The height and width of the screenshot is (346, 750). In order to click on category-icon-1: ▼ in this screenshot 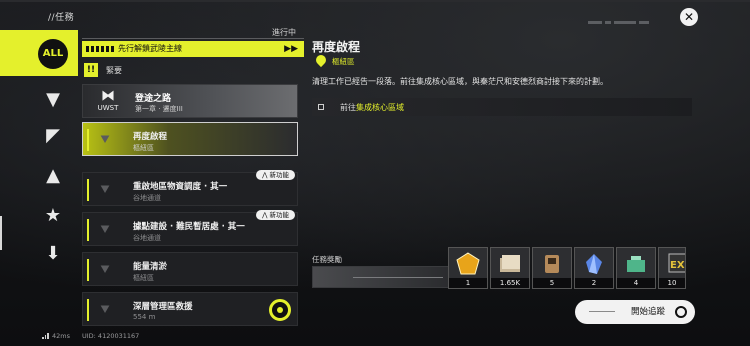, I will do `click(53, 100)`.